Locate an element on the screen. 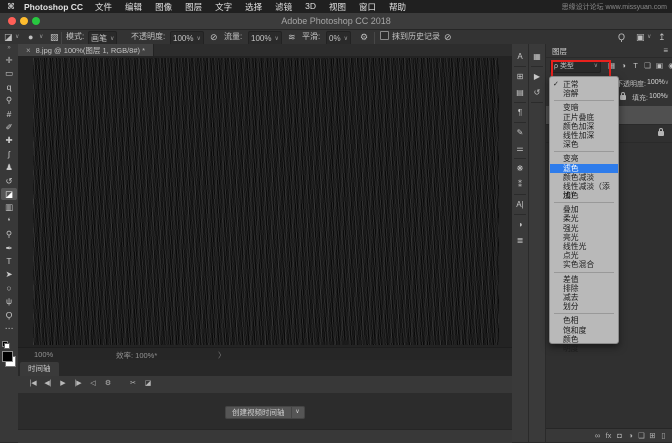 The width and height of the screenshot is (672, 443). blur-tool: ❛ is located at coordinates (9, 221).